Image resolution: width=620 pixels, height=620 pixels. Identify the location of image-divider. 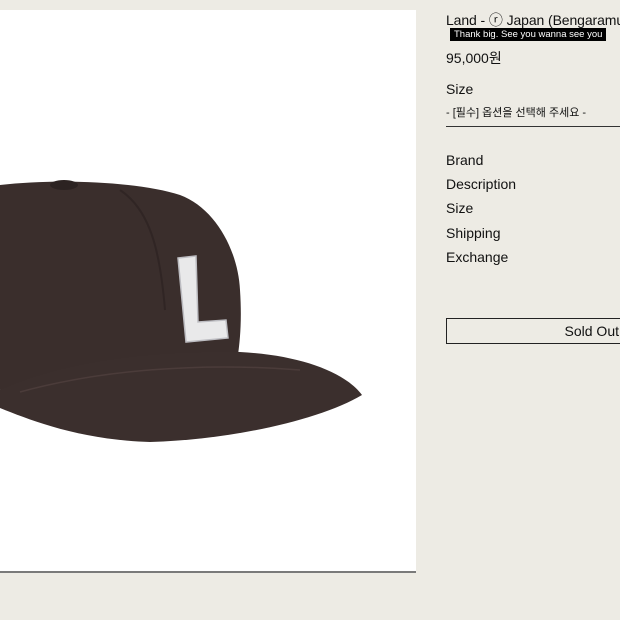
(208, 572).